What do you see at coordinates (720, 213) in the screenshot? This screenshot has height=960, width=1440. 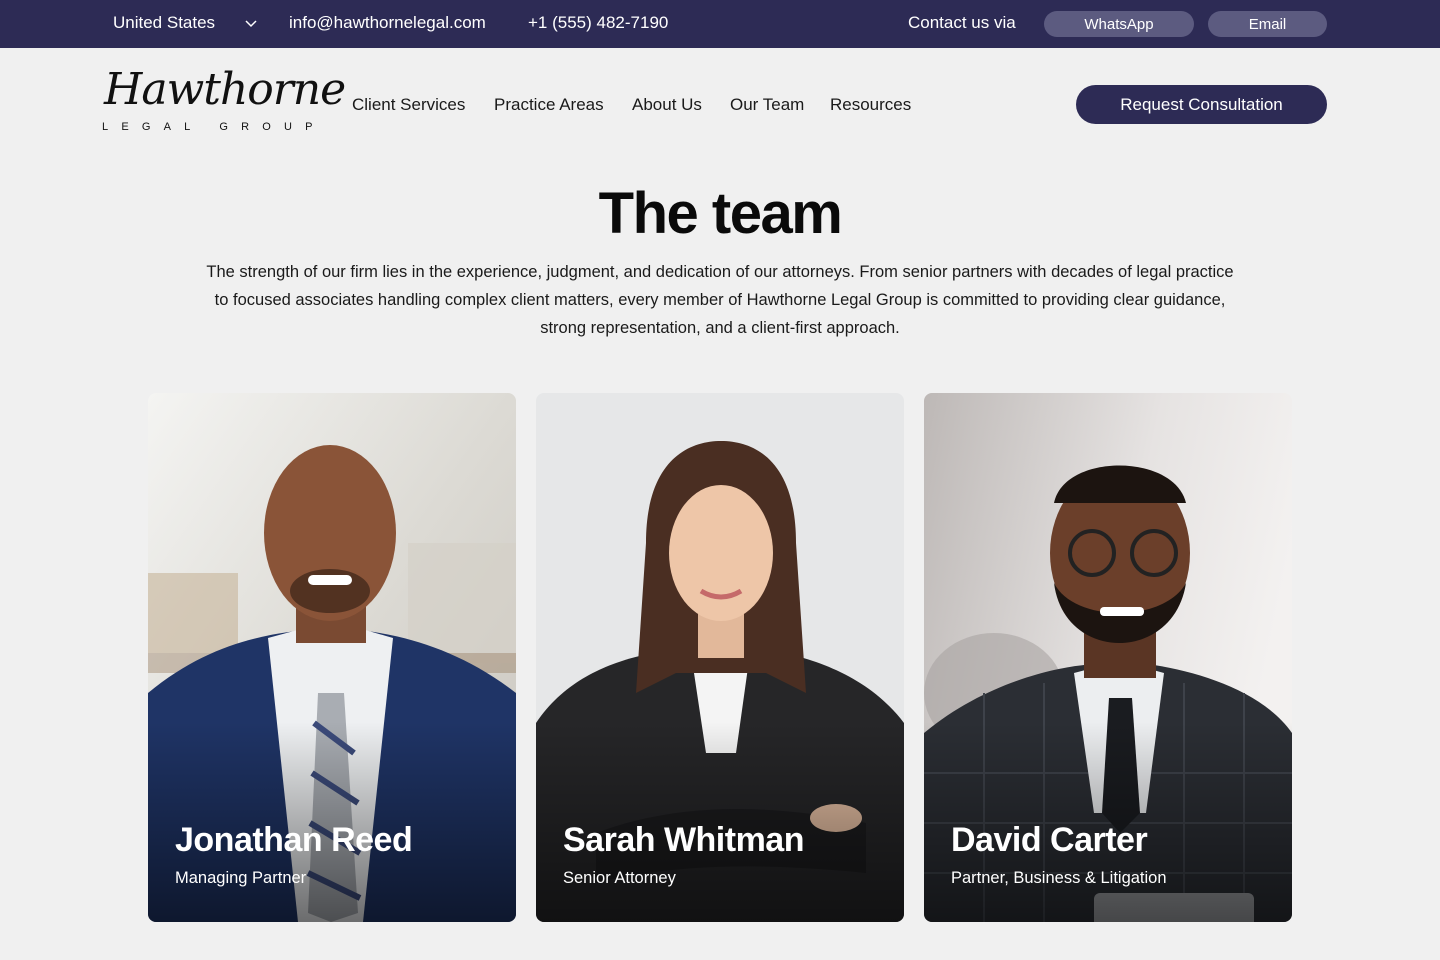 I see `page-title: The team` at bounding box center [720, 213].